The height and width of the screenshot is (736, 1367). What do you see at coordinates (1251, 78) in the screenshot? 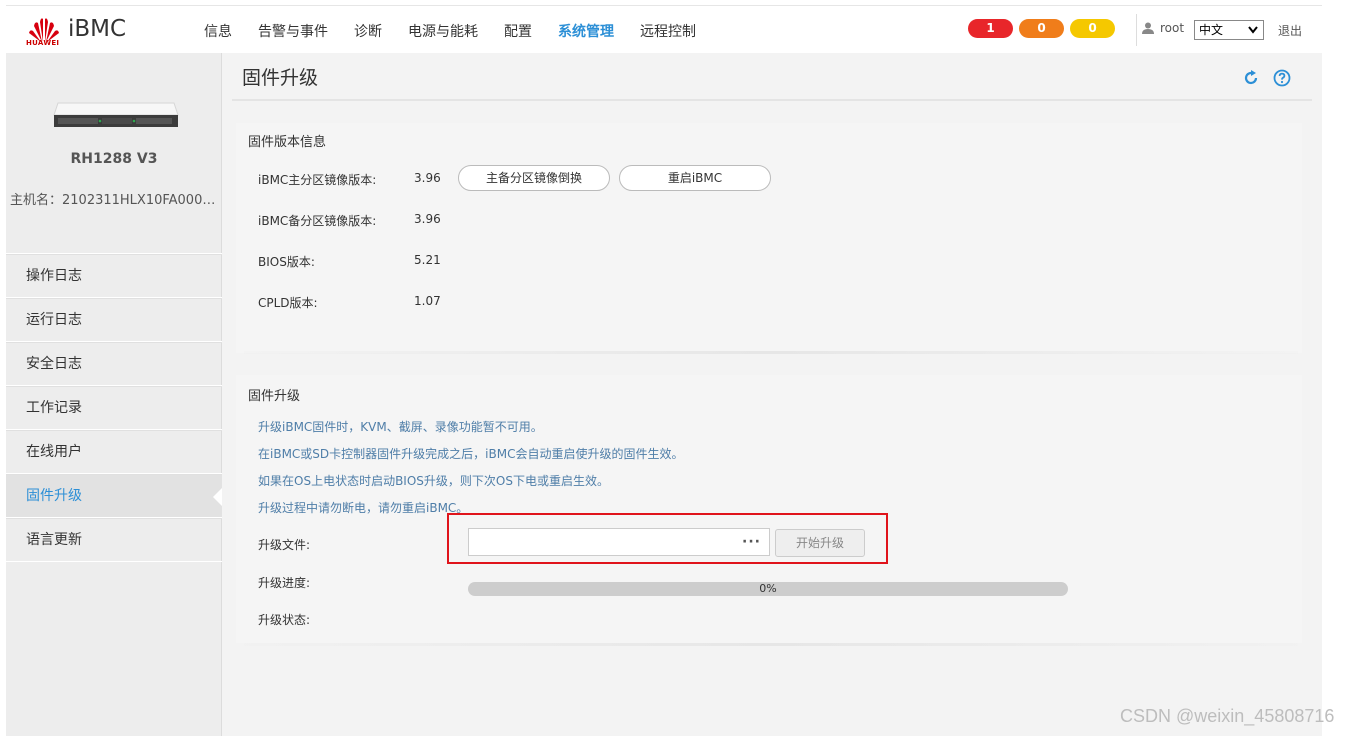
I see `refresh-icon` at bounding box center [1251, 78].